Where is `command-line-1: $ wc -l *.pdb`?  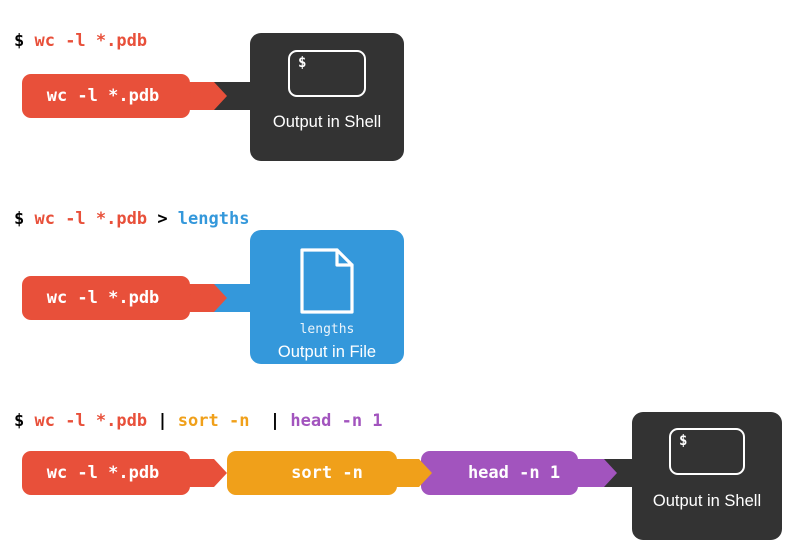 command-line-1: $ wc -l *.pdb is located at coordinates (80, 41).